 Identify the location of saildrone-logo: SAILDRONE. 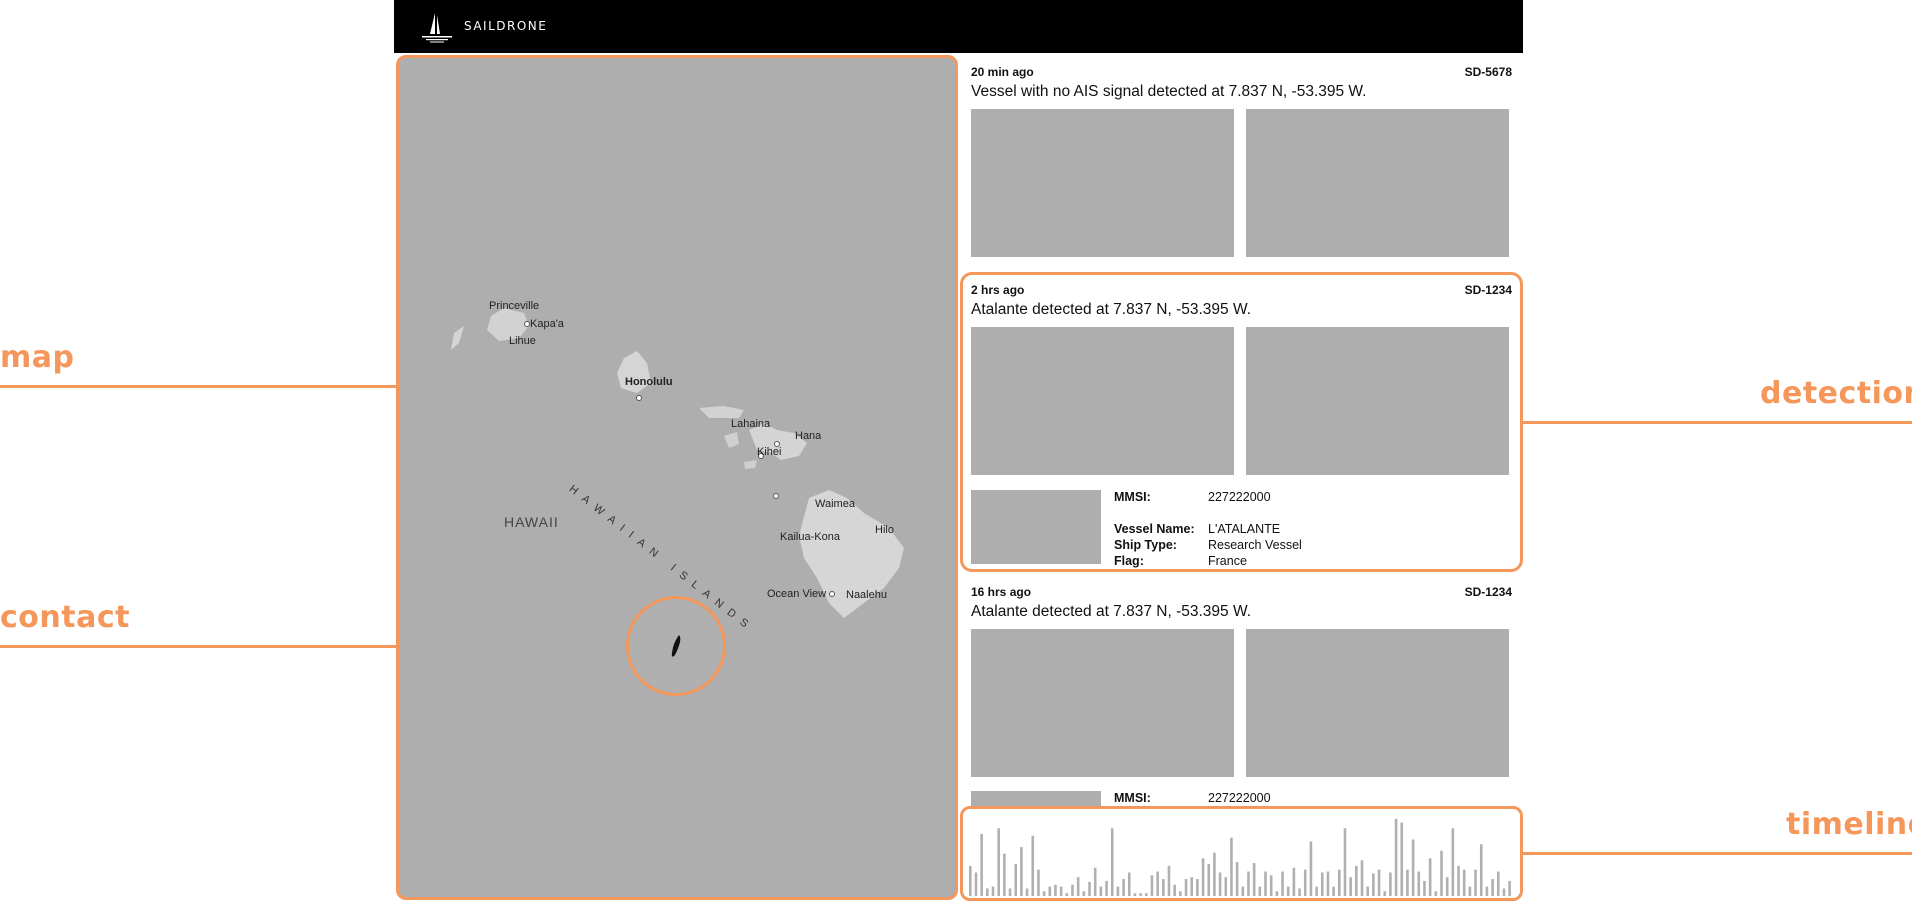
(498, 27).